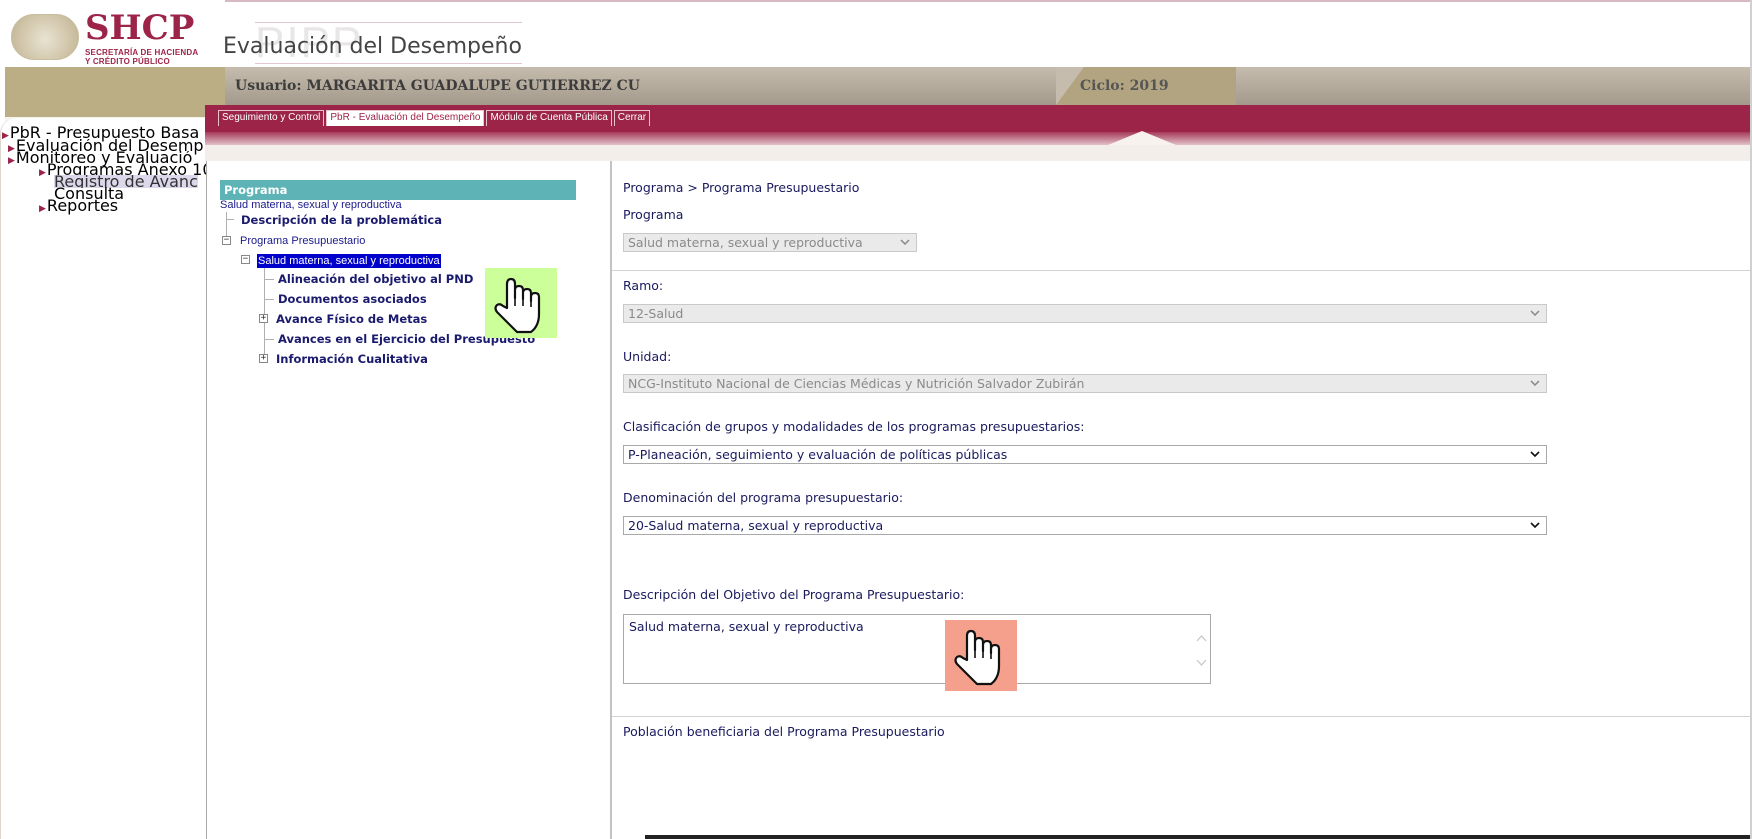 The width and height of the screenshot is (1752, 839). I want to click on brand-subtitle: SECRETARÍA DE HACIENDA Y CRÉDITO PÚBLICO, so click(141, 57).